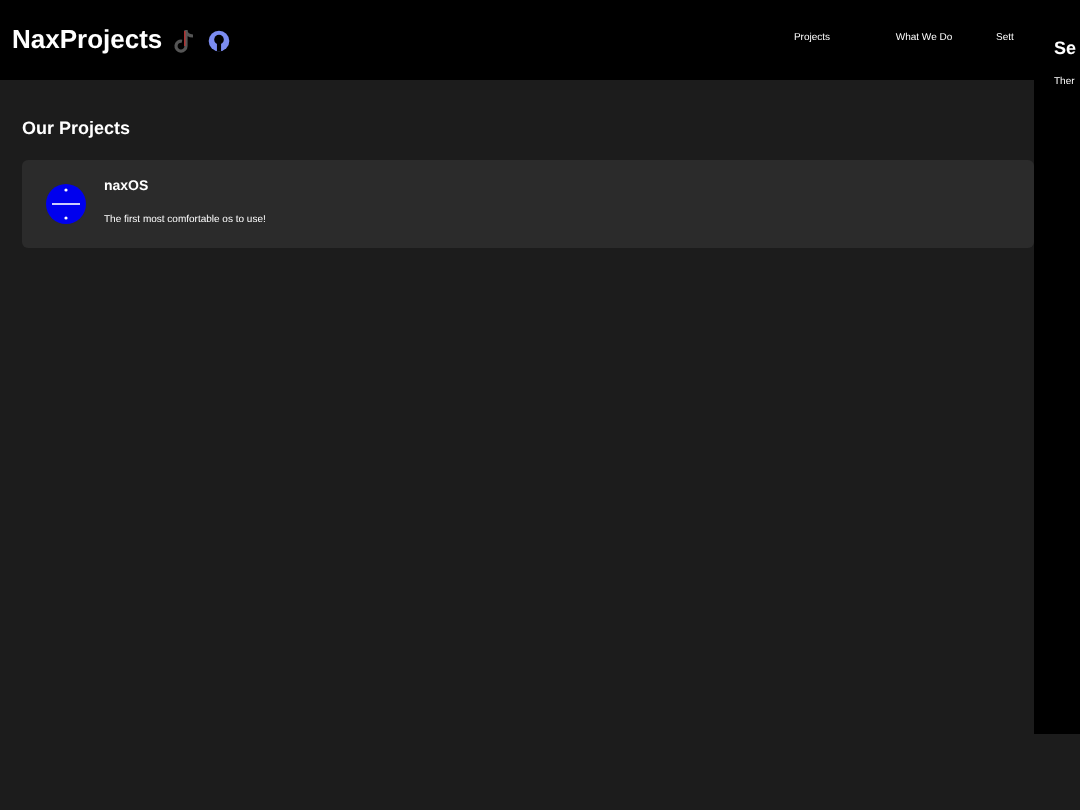  I want to click on section-heading: Our Projects, so click(77, 129).